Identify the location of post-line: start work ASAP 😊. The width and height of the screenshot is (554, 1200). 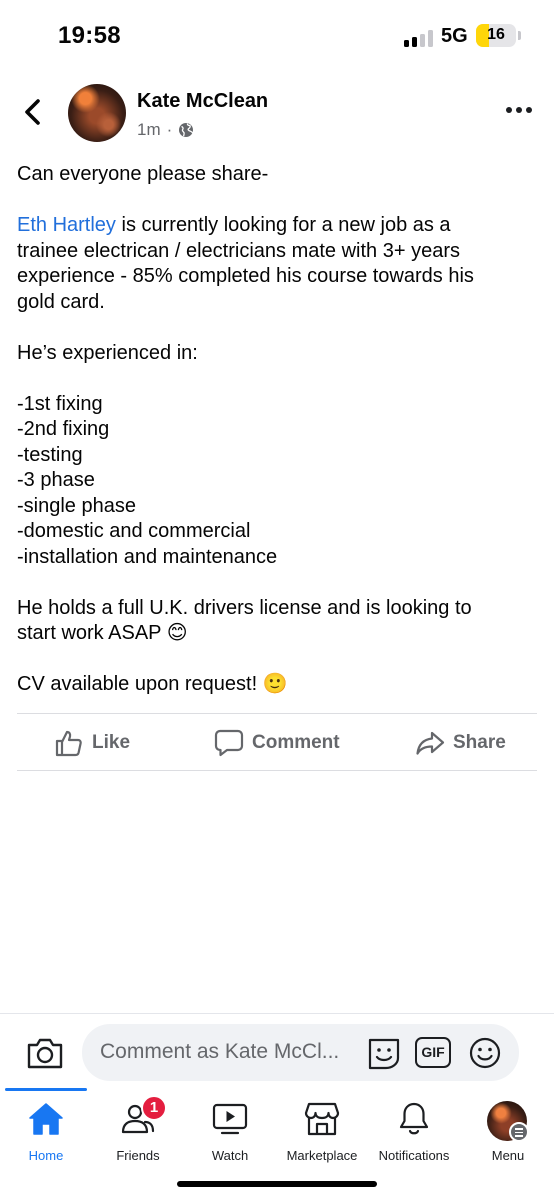
(102, 633).